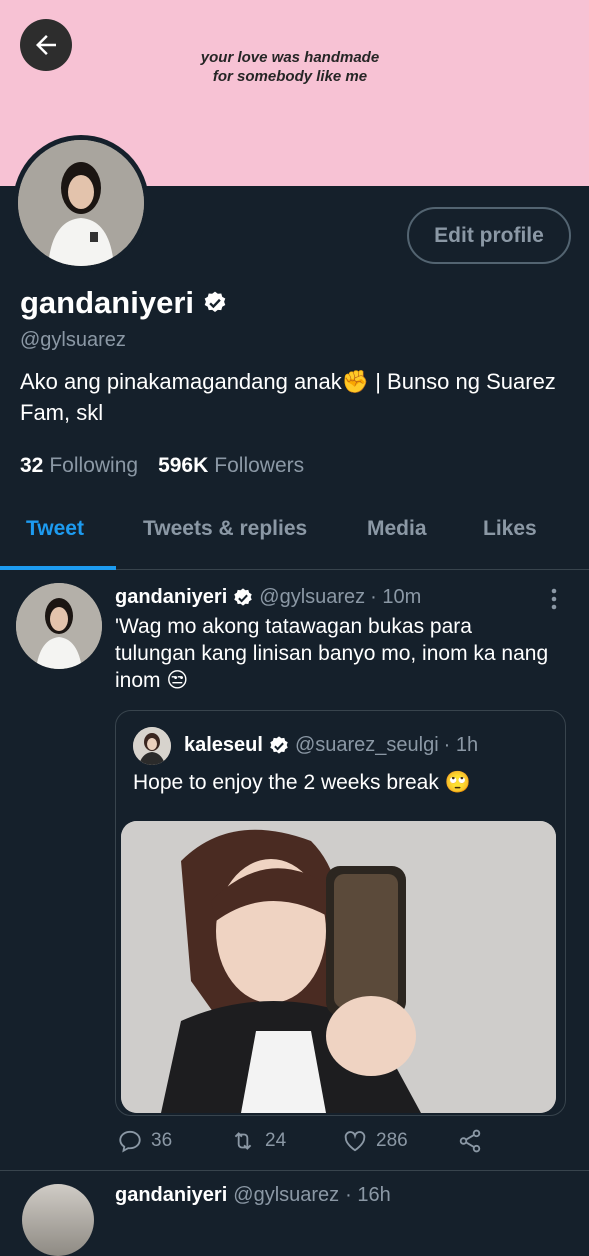 This screenshot has width=589, height=1256. I want to click on next-tweet-avatar, so click(58, 1220).